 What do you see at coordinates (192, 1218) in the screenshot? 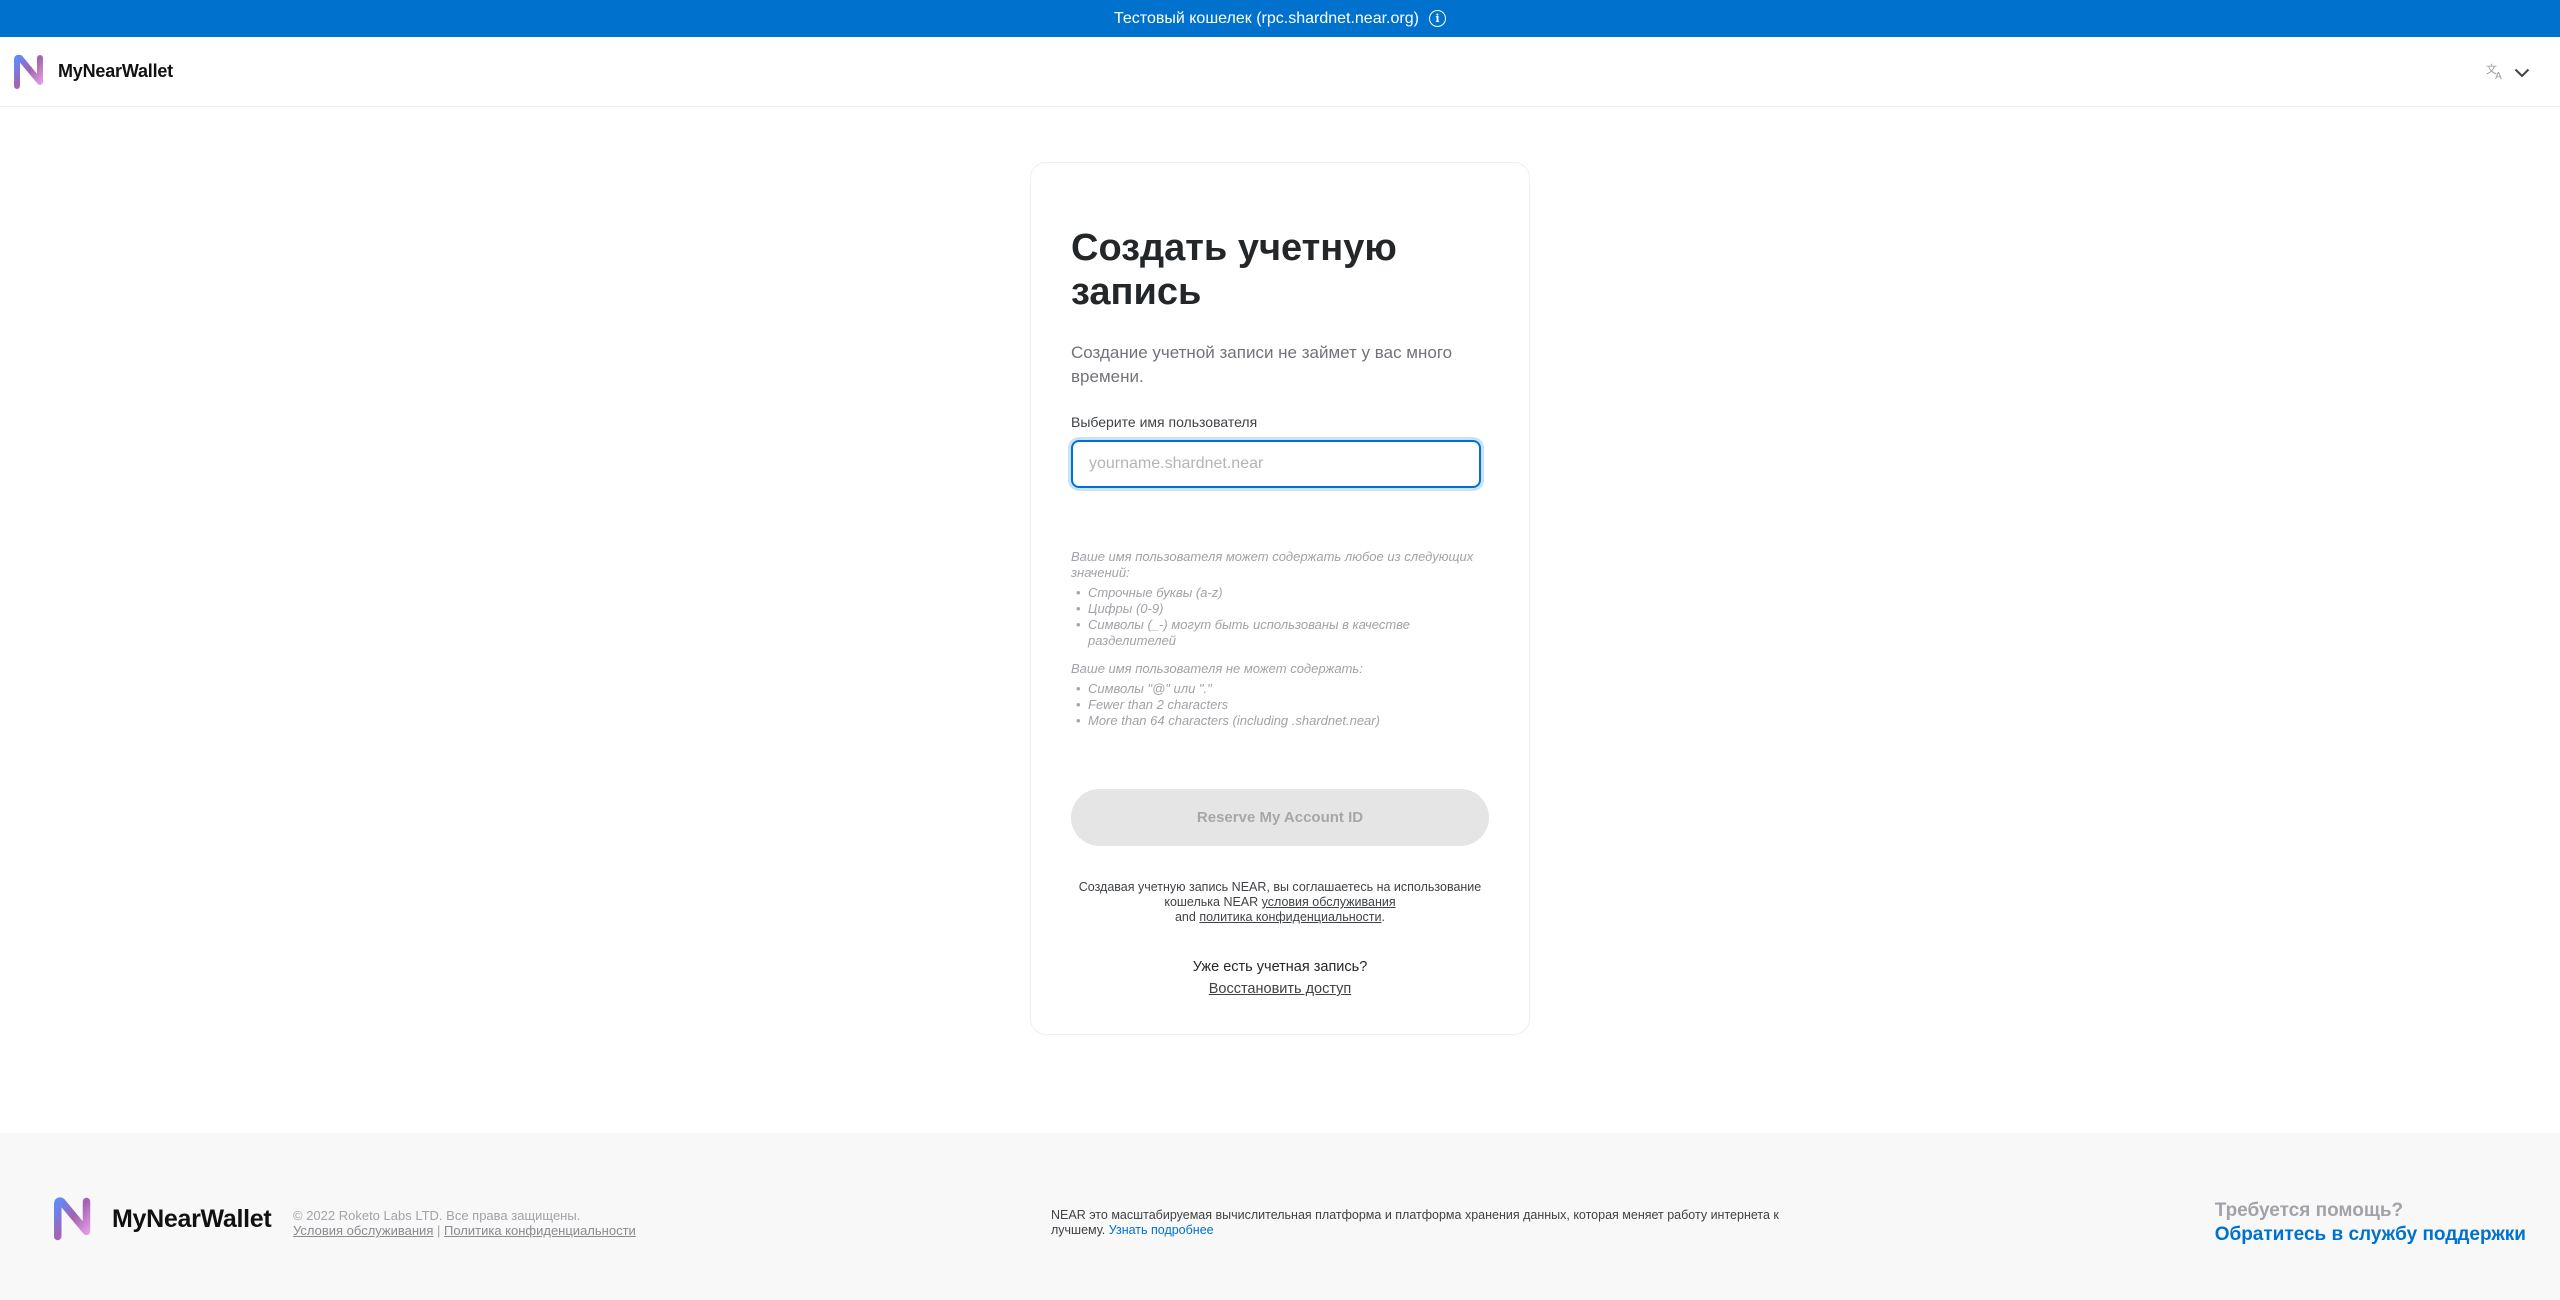
I see `footer-logo-text: MyNearWallet` at bounding box center [192, 1218].